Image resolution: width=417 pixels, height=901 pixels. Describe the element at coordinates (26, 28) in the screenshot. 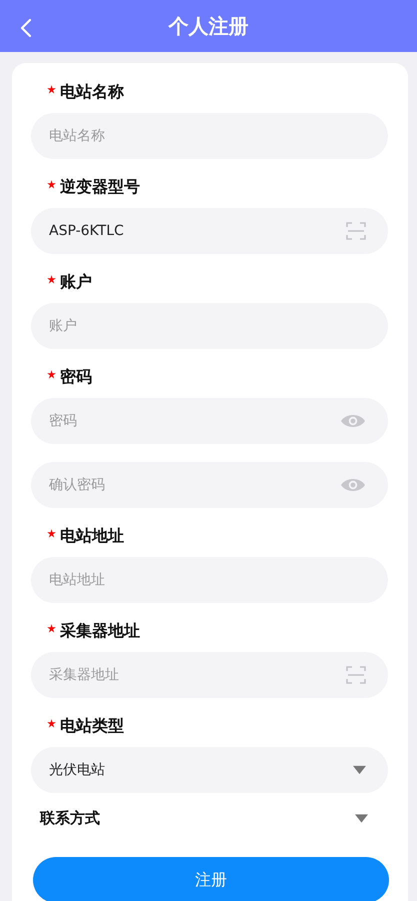

I see `back-icon` at that location.